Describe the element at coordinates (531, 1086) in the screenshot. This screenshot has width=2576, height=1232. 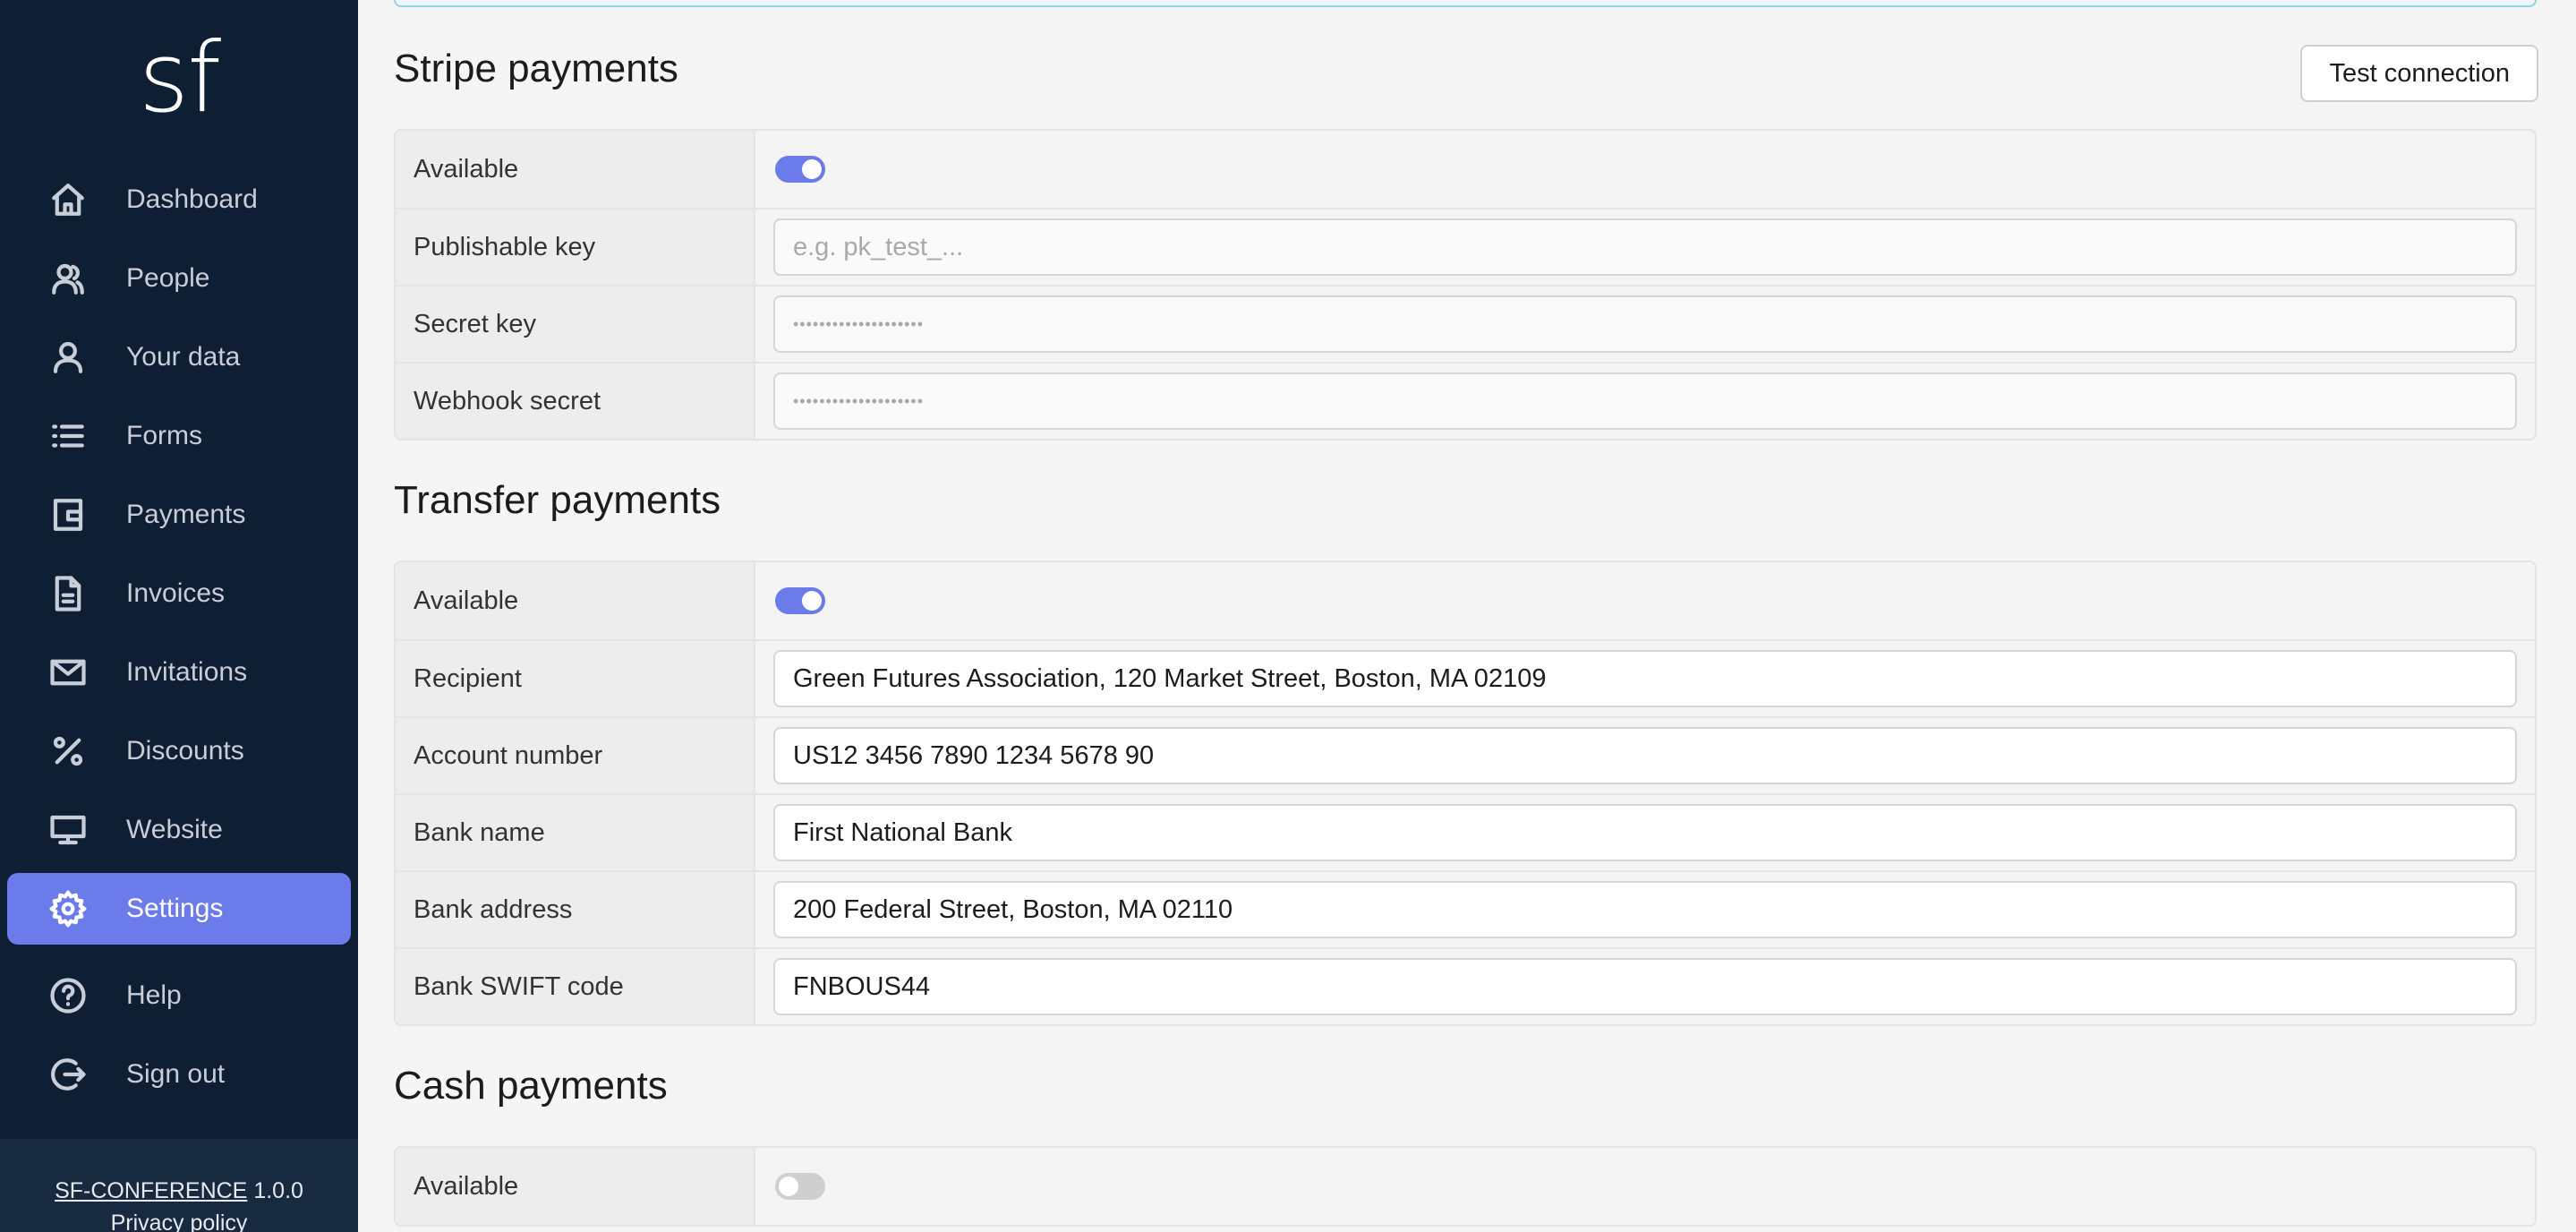
I see `cash-section-title: Cash payments` at that location.